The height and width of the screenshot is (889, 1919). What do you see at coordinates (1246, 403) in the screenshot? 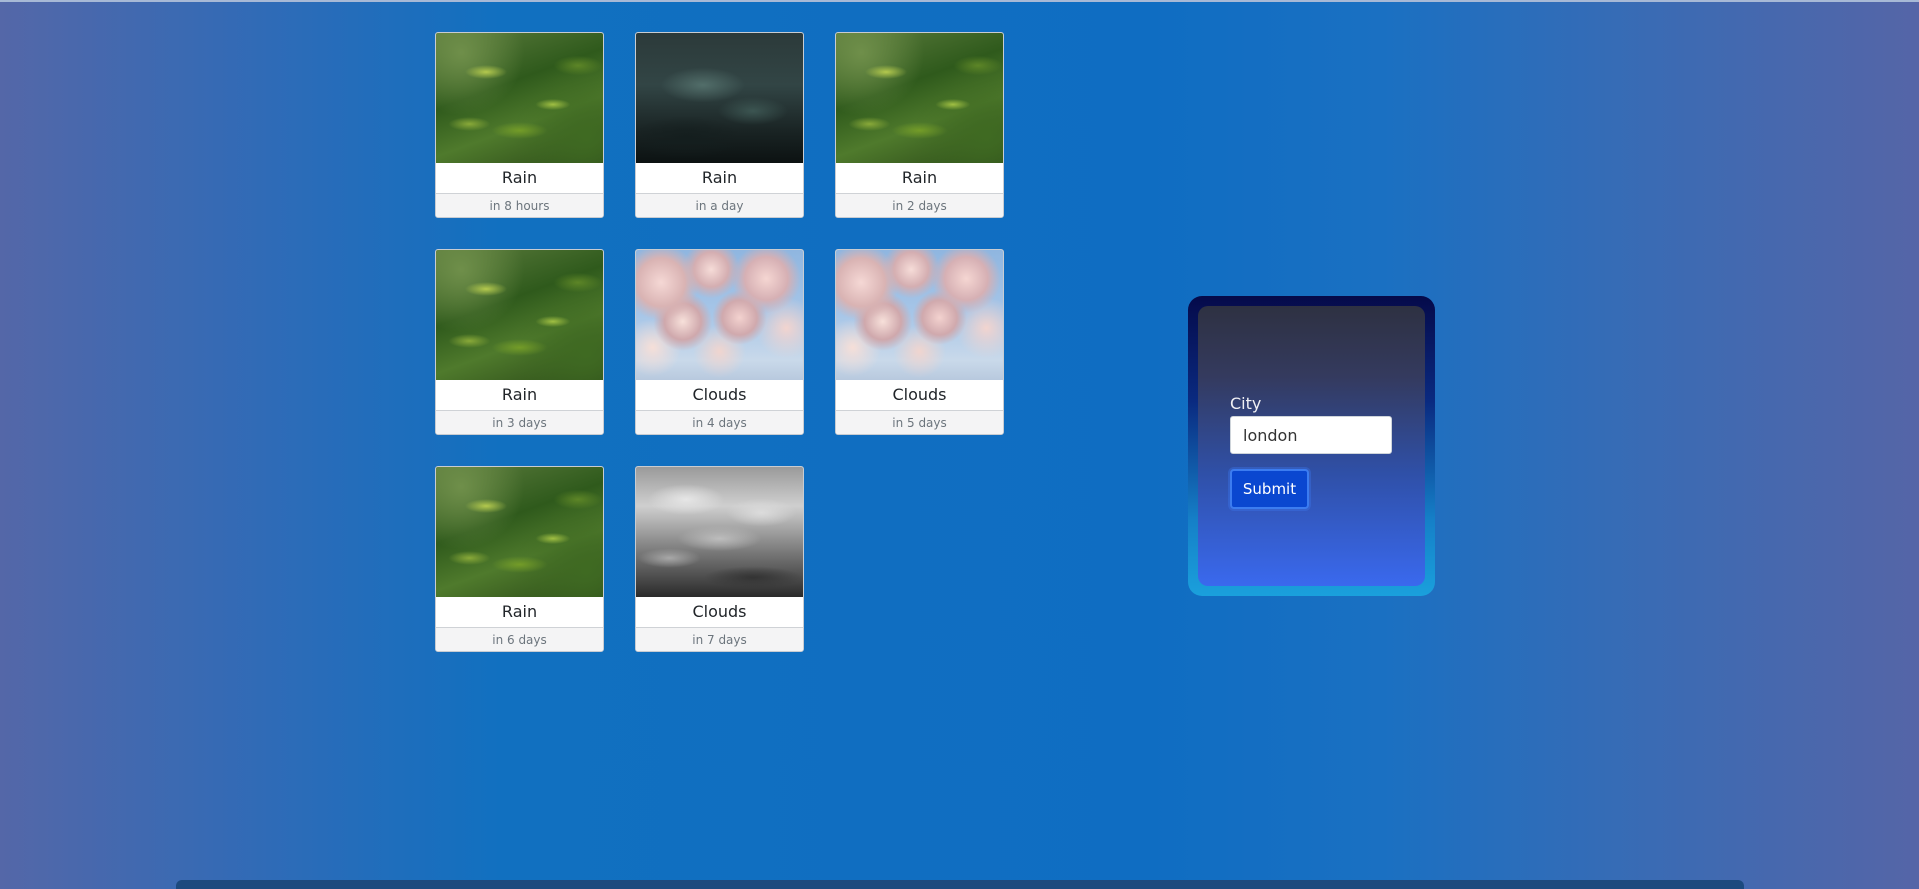
I see `city-label: City` at bounding box center [1246, 403].